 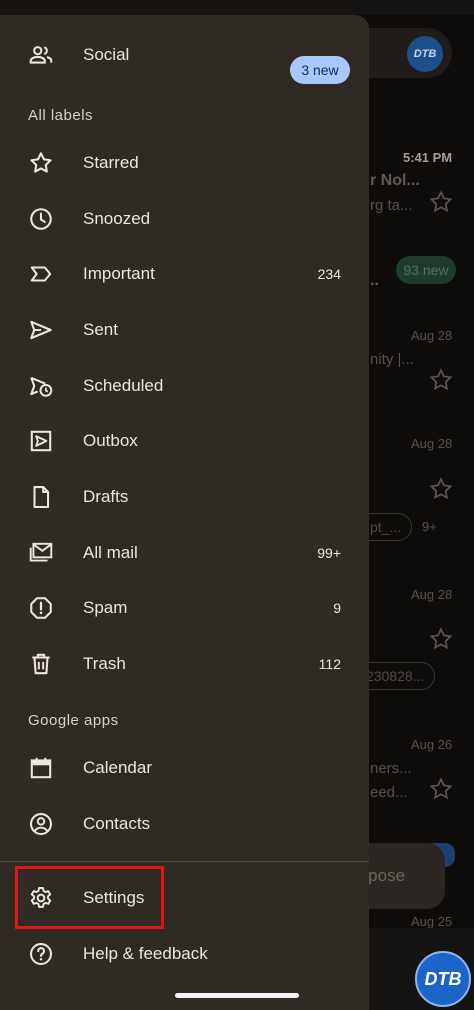 I want to click on email-time: 5:41 PM, so click(x=428, y=157).